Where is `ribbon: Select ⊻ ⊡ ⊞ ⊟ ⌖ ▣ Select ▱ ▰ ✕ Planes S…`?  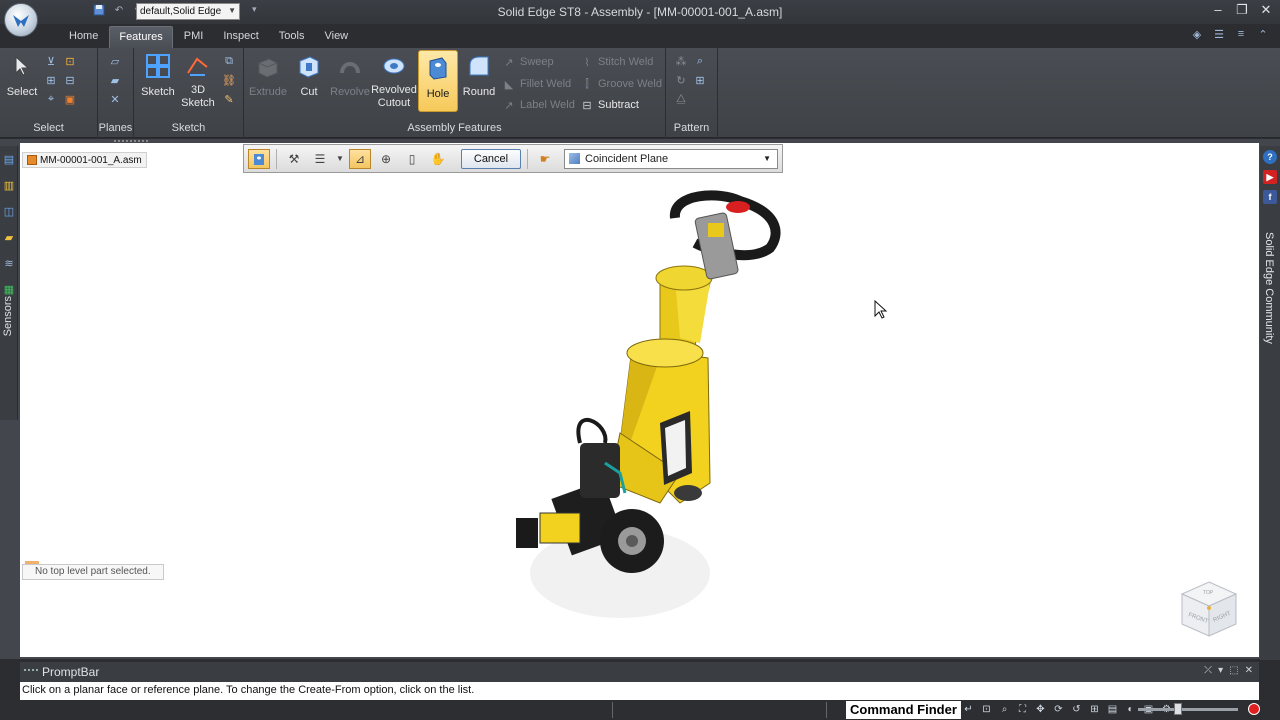 ribbon: Select ⊻ ⊡ ⊞ ⊟ ⌖ ▣ Select ▱ ▰ ✕ Planes S… is located at coordinates (640, 93).